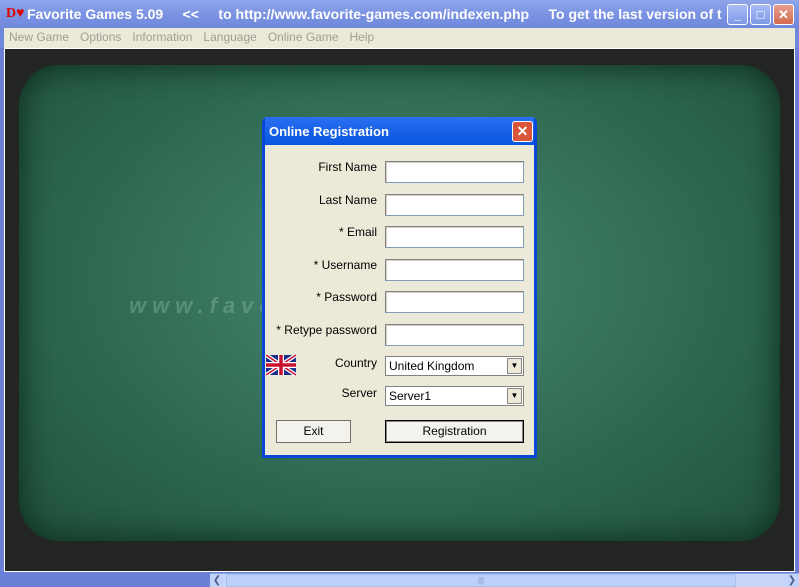 Image resolution: width=799 pixels, height=587 pixels. What do you see at coordinates (432, 366) in the screenshot?
I see `country-value: United Kingdom` at bounding box center [432, 366].